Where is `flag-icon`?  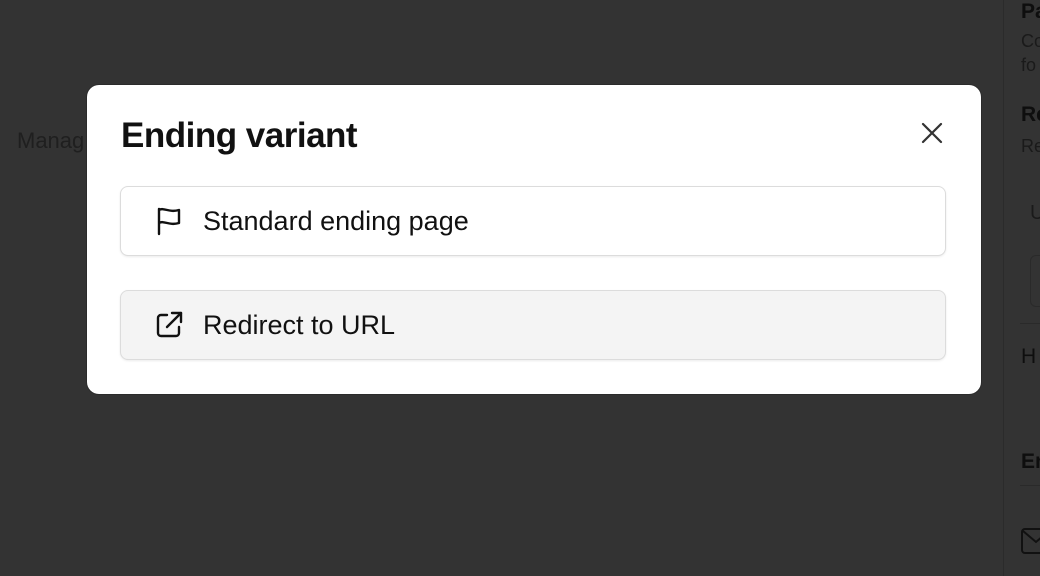
flag-icon is located at coordinates (169, 221).